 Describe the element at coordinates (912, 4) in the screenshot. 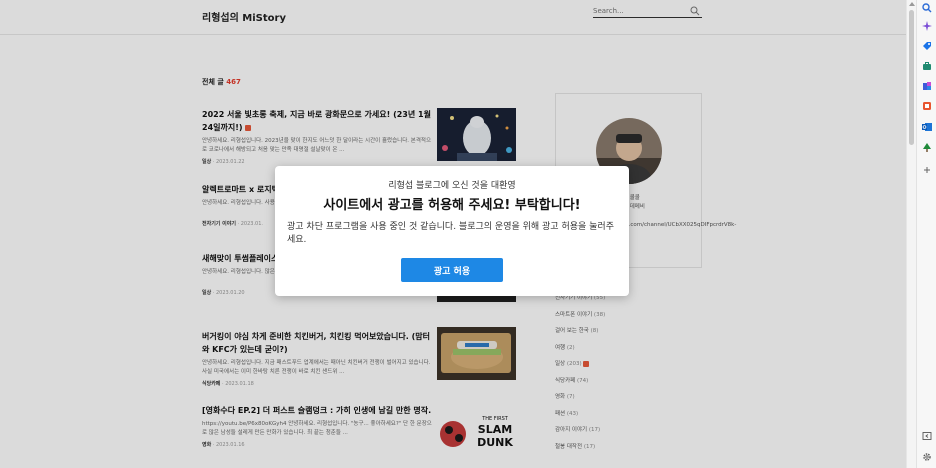

I see `scroll-up-arrow-icon` at that location.